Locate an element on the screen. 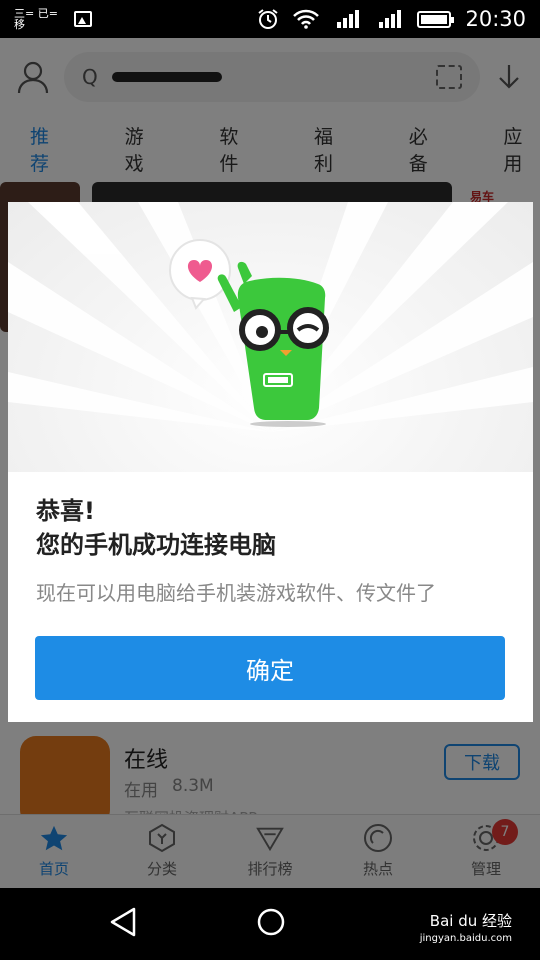 This screenshot has height=960, width=540. battery-icon is located at coordinates (436, 19).